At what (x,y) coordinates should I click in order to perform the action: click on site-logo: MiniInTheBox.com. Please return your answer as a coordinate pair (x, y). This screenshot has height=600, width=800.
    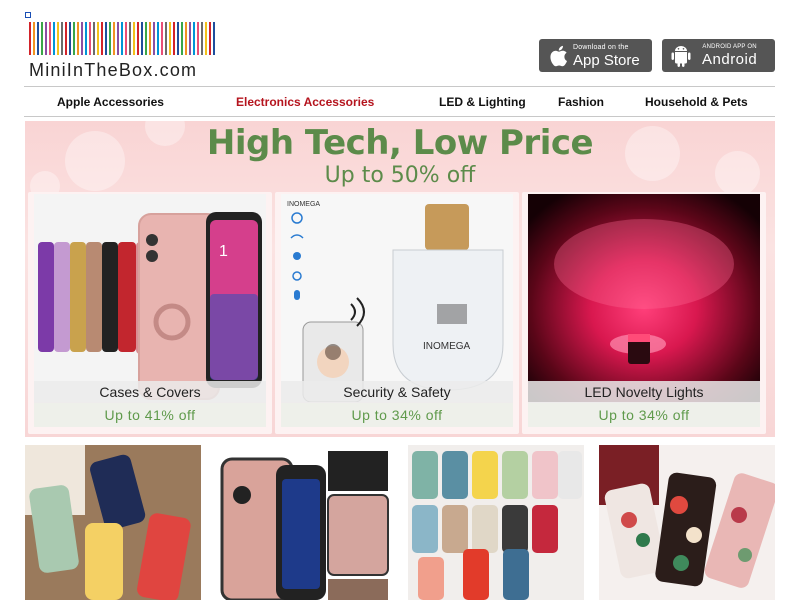
    Looking at the image, I should click on (124, 52).